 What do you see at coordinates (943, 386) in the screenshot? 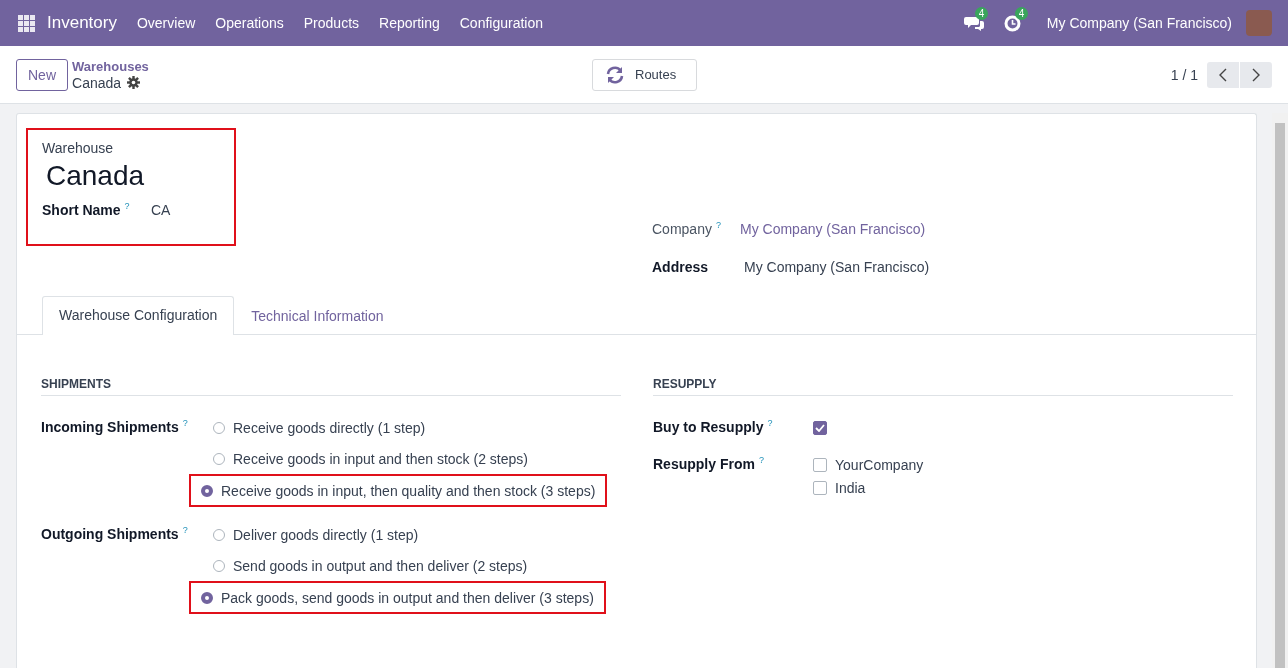
I see `section-heading: RESUPPLY` at bounding box center [943, 386].